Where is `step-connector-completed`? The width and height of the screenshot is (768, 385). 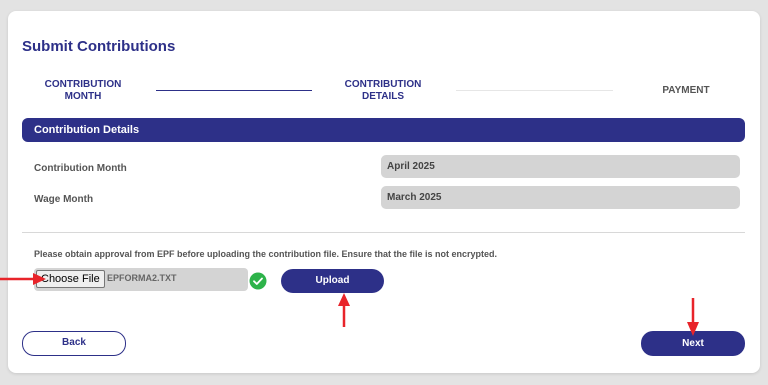
step-connector-completed is located at coordinates (234, 90).